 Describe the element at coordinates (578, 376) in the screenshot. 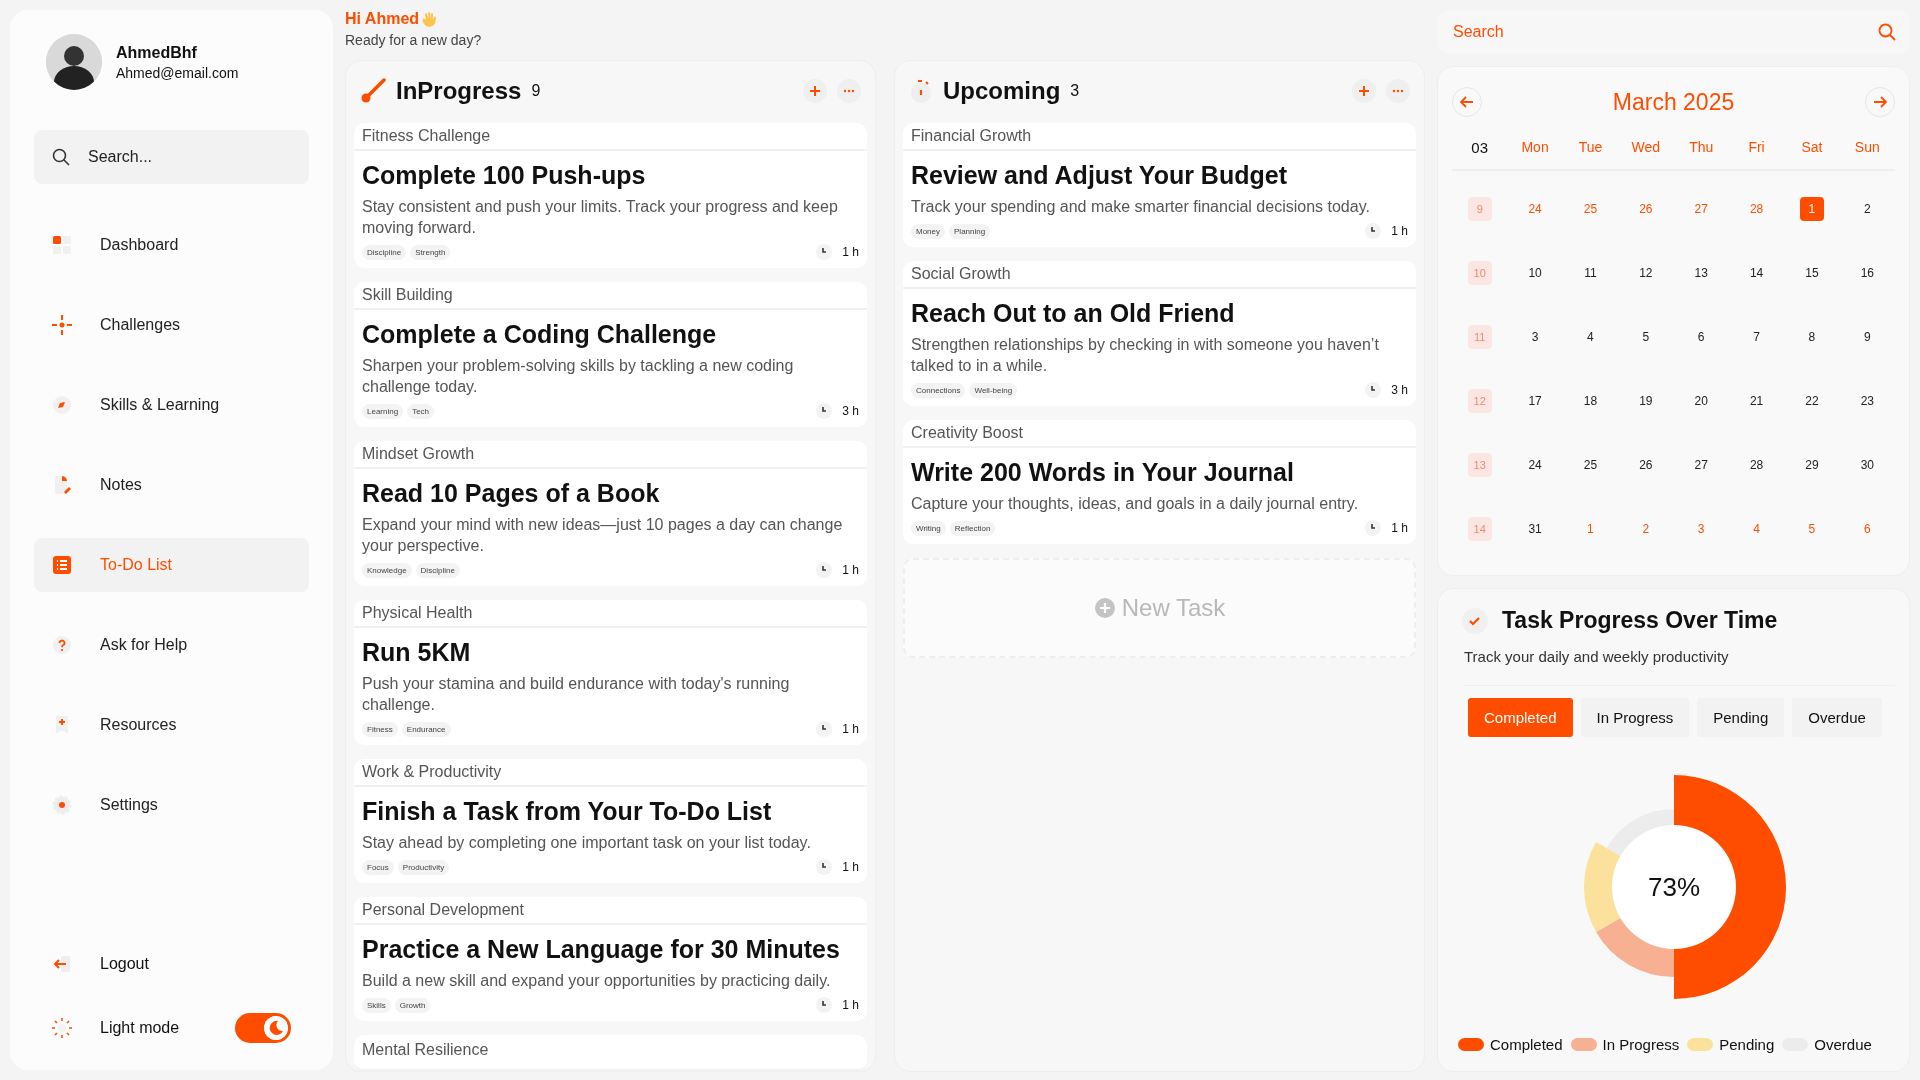

I see `task-description: Sharpen your problem-solving skills by tackling a new coding challenge today.` at that location.